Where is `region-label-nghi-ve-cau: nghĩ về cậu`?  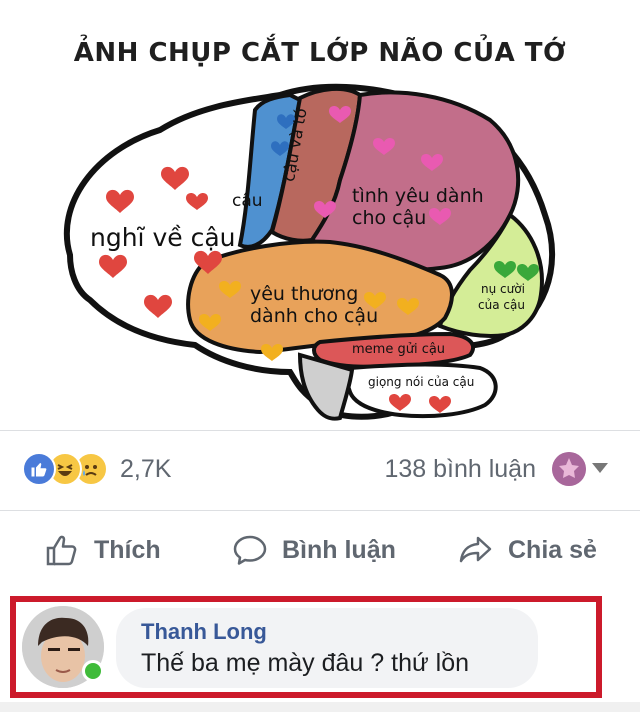
region-label-nghi-ve-cau: nghĩ về cậu is located at coordinates (163, 237).